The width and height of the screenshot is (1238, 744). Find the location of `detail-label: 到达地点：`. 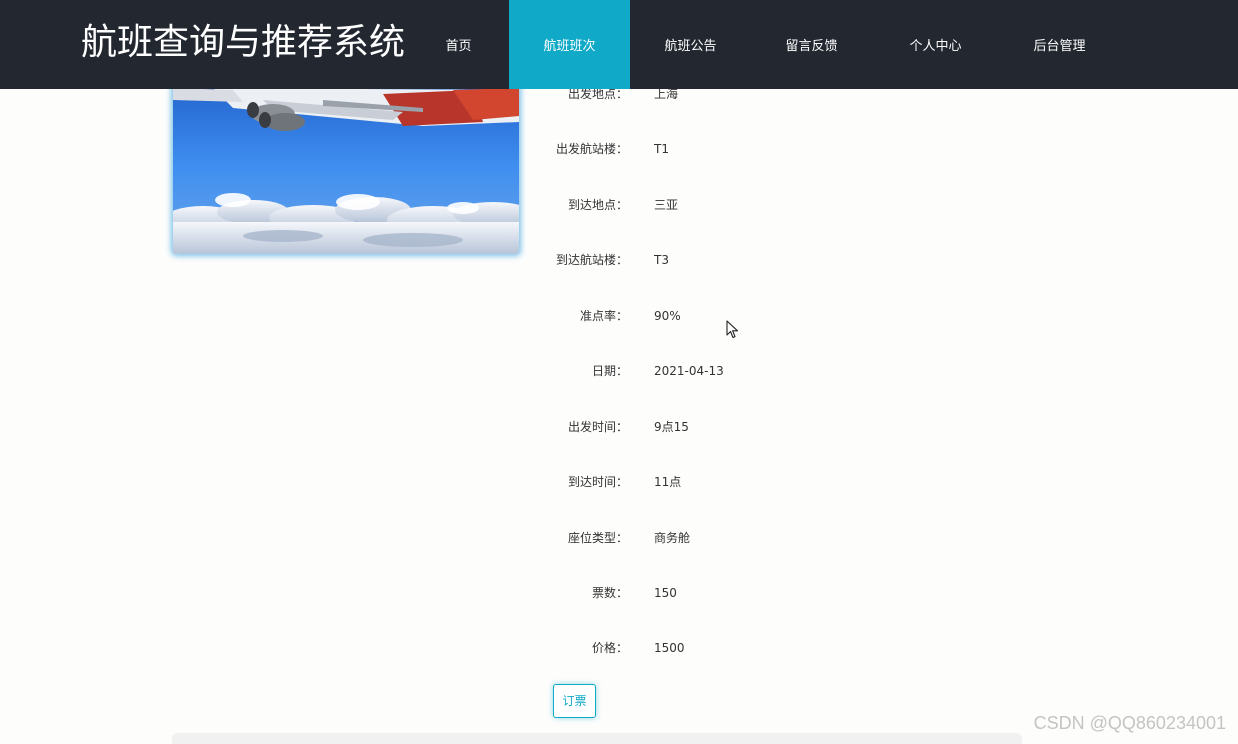

detail-label: 到达地点： is located at coordinates (597, 205).